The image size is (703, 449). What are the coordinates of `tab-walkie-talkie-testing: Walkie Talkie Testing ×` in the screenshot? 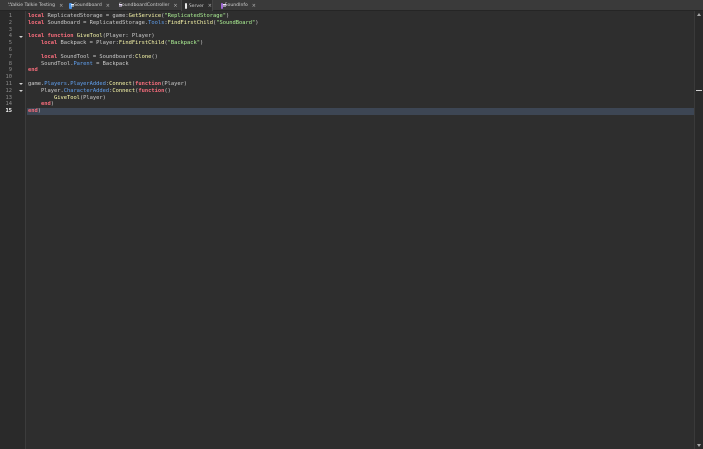 It's located at (33, 5).